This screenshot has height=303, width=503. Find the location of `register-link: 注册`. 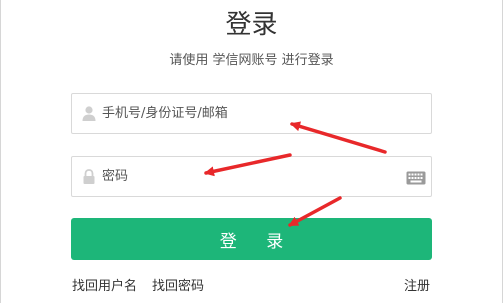

register-link: 注册 is located at coordinates (417, 287).